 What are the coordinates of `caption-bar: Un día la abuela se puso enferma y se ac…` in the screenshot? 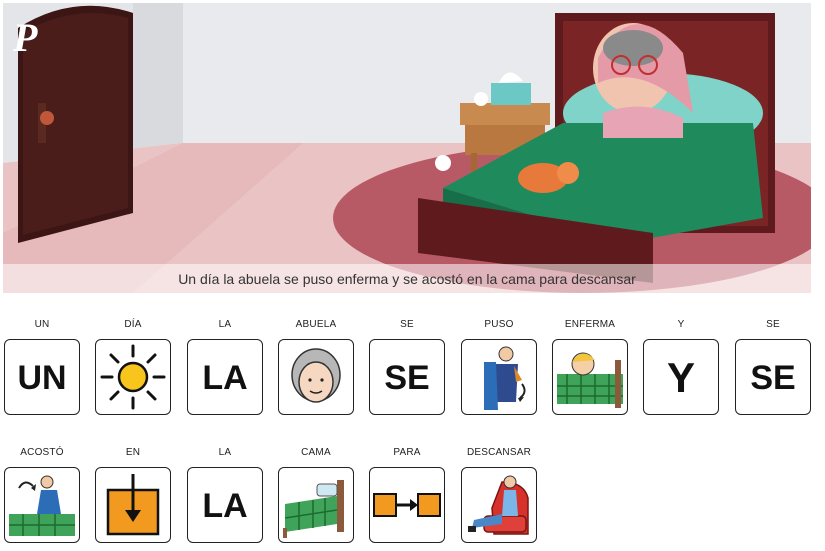 It's located at (407, 279).